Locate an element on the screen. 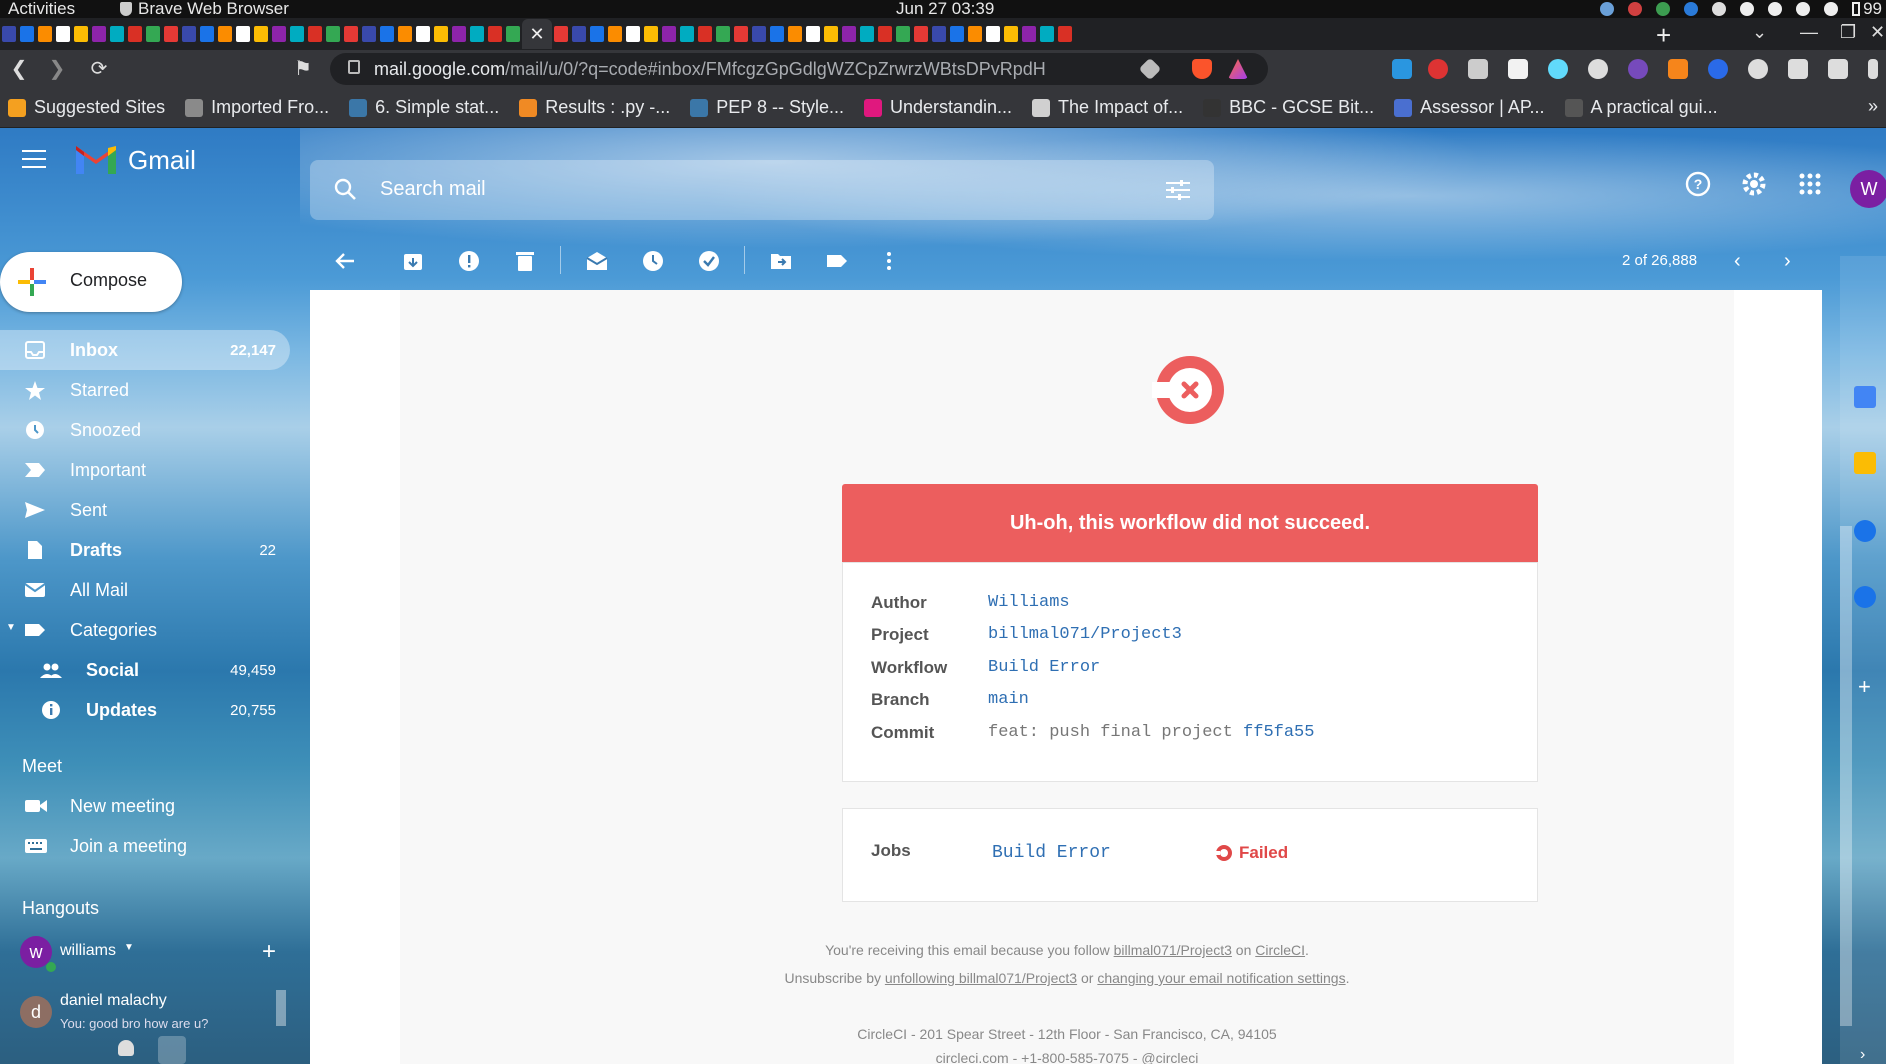 The height and width of the screenshot is (1064, 1886). search-options-icon is located at coordinates (1178, 190).